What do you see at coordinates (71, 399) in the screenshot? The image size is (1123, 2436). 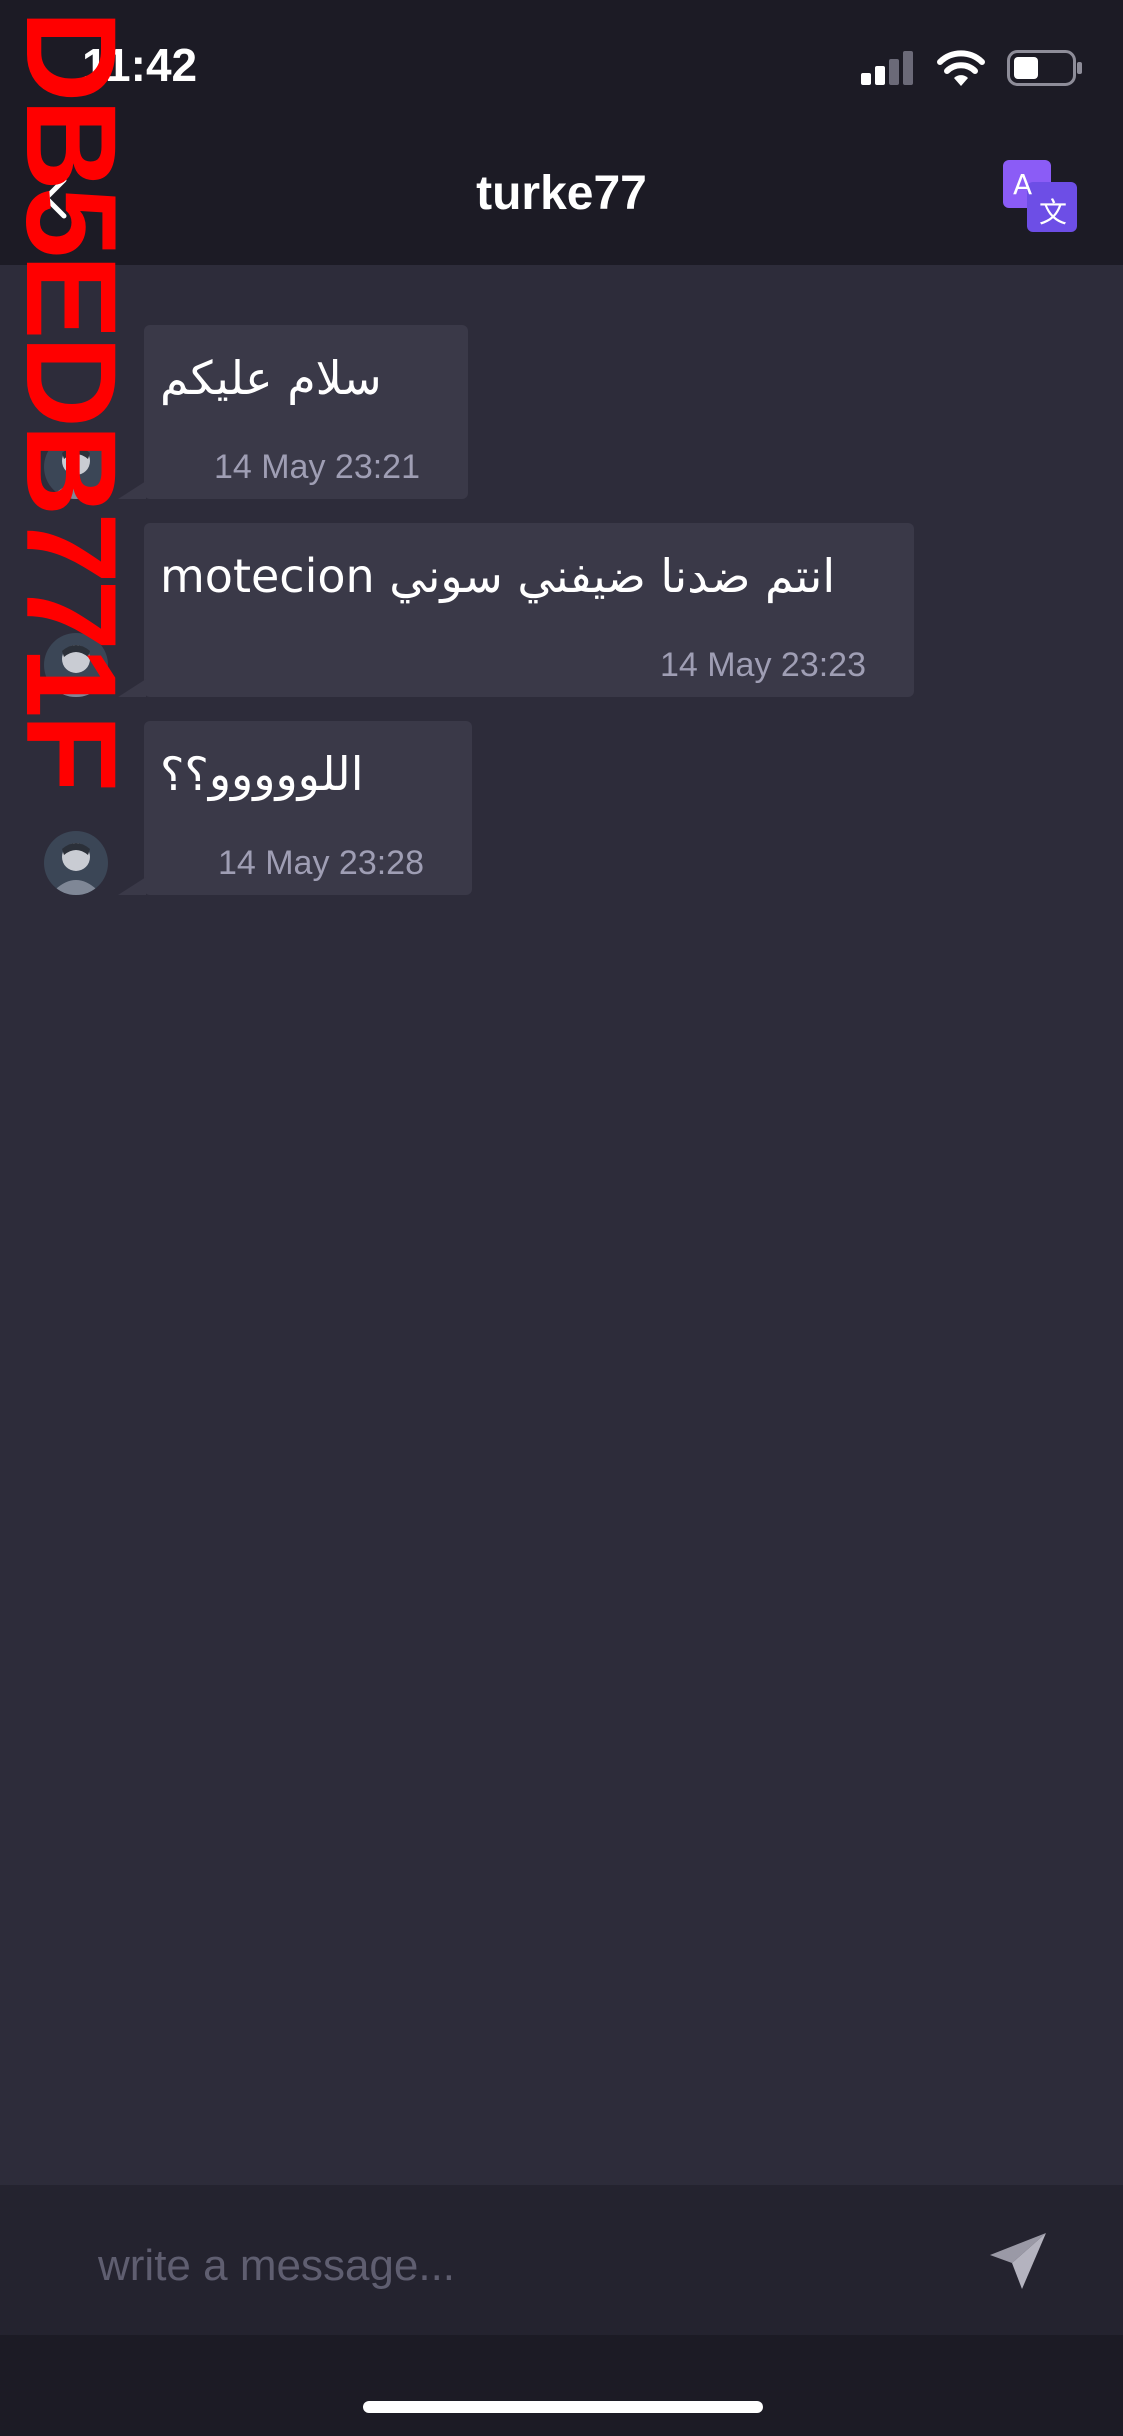 I see `watermark: DB5EDB771F` at bounding box center [71, 399].